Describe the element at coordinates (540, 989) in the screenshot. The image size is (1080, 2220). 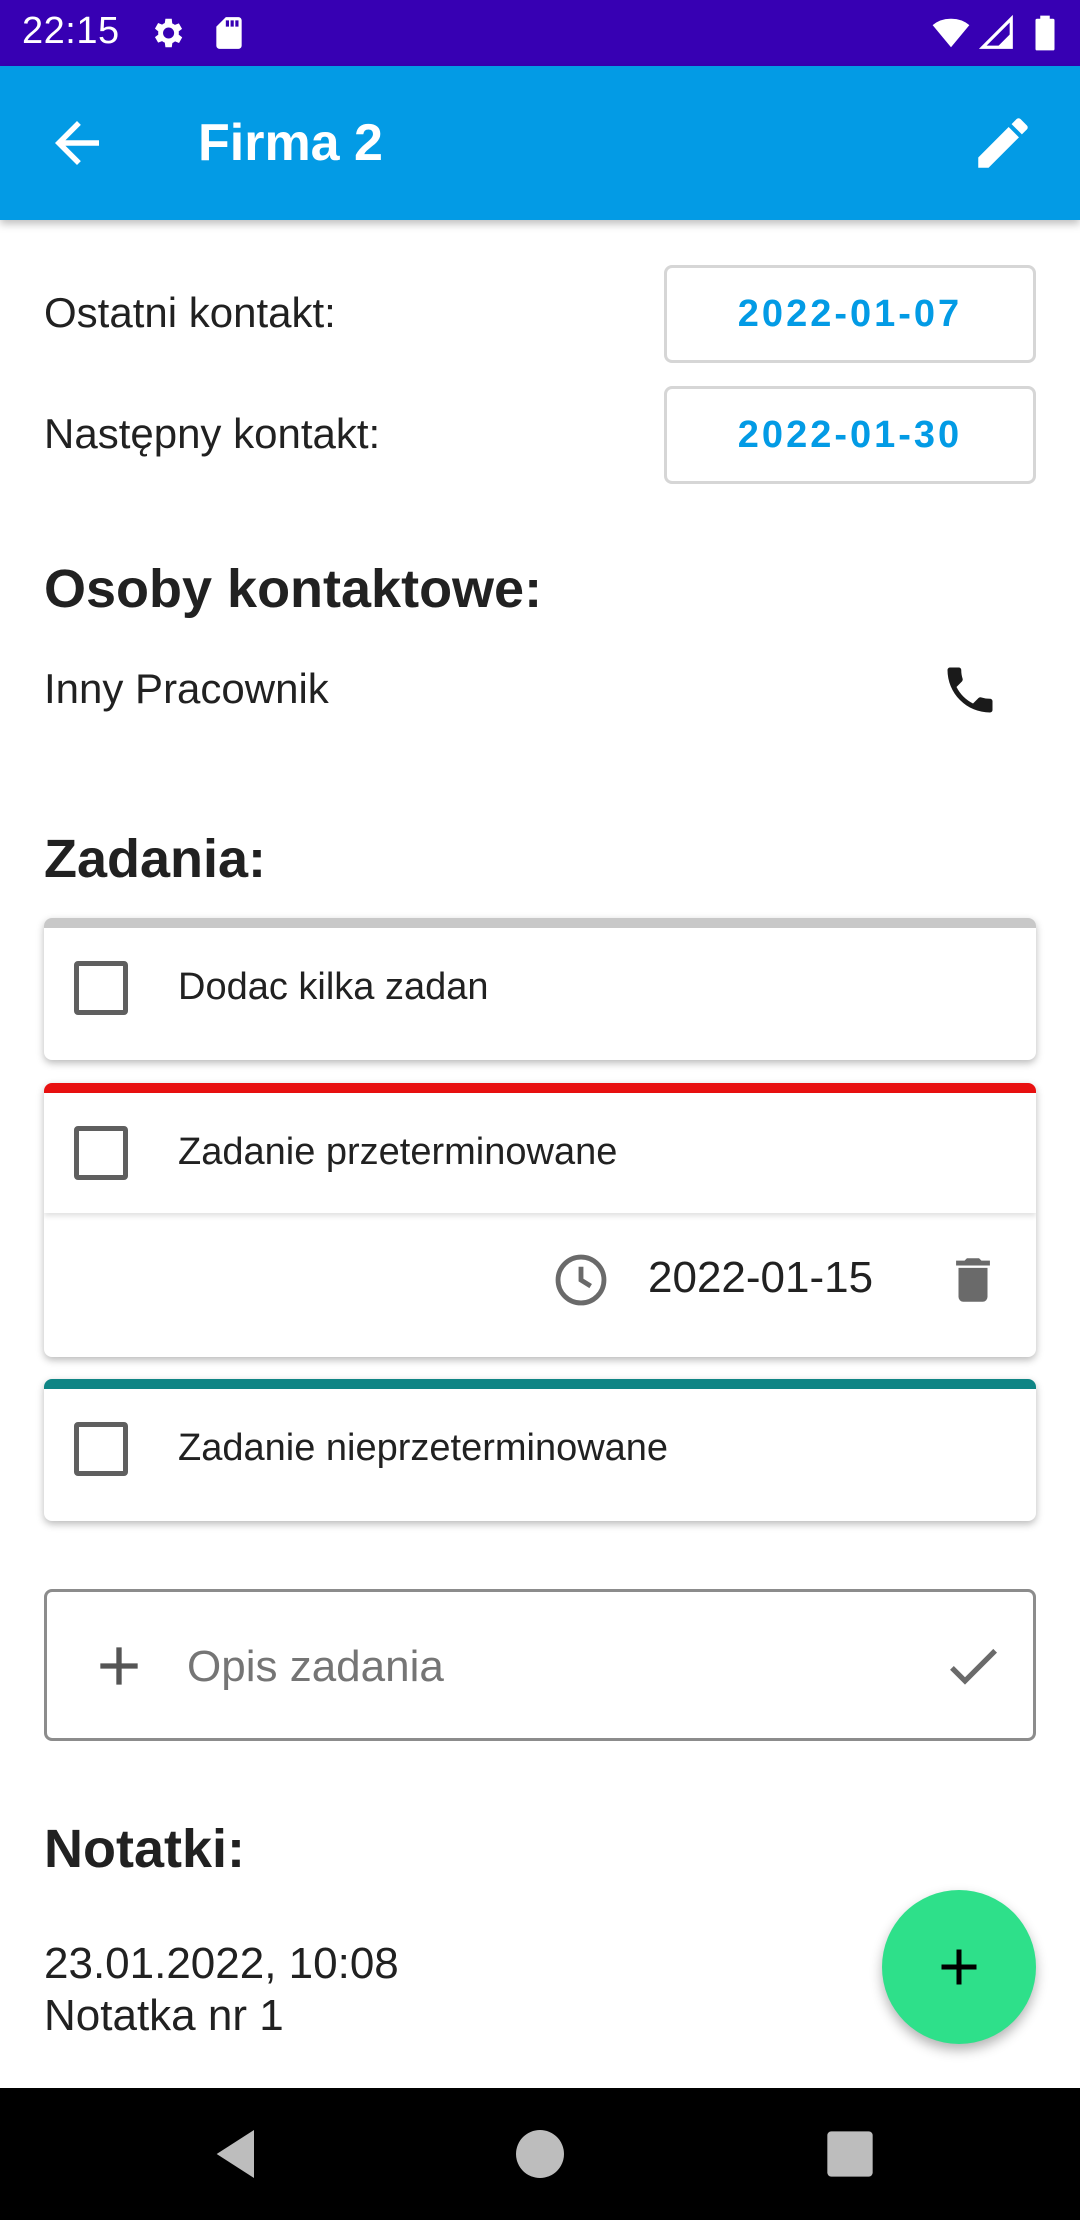
I see `task-card: Dodac kilka zadan` at that location.